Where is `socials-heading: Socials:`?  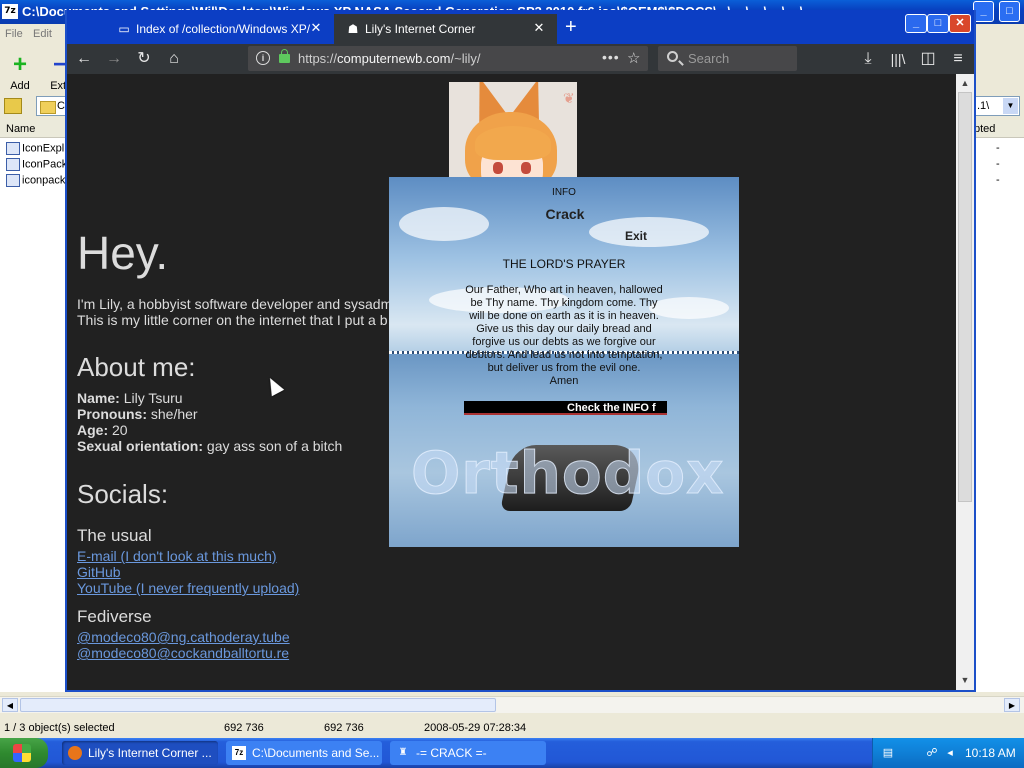 socials-heading: Socials: is located at coordinates (123, 494).